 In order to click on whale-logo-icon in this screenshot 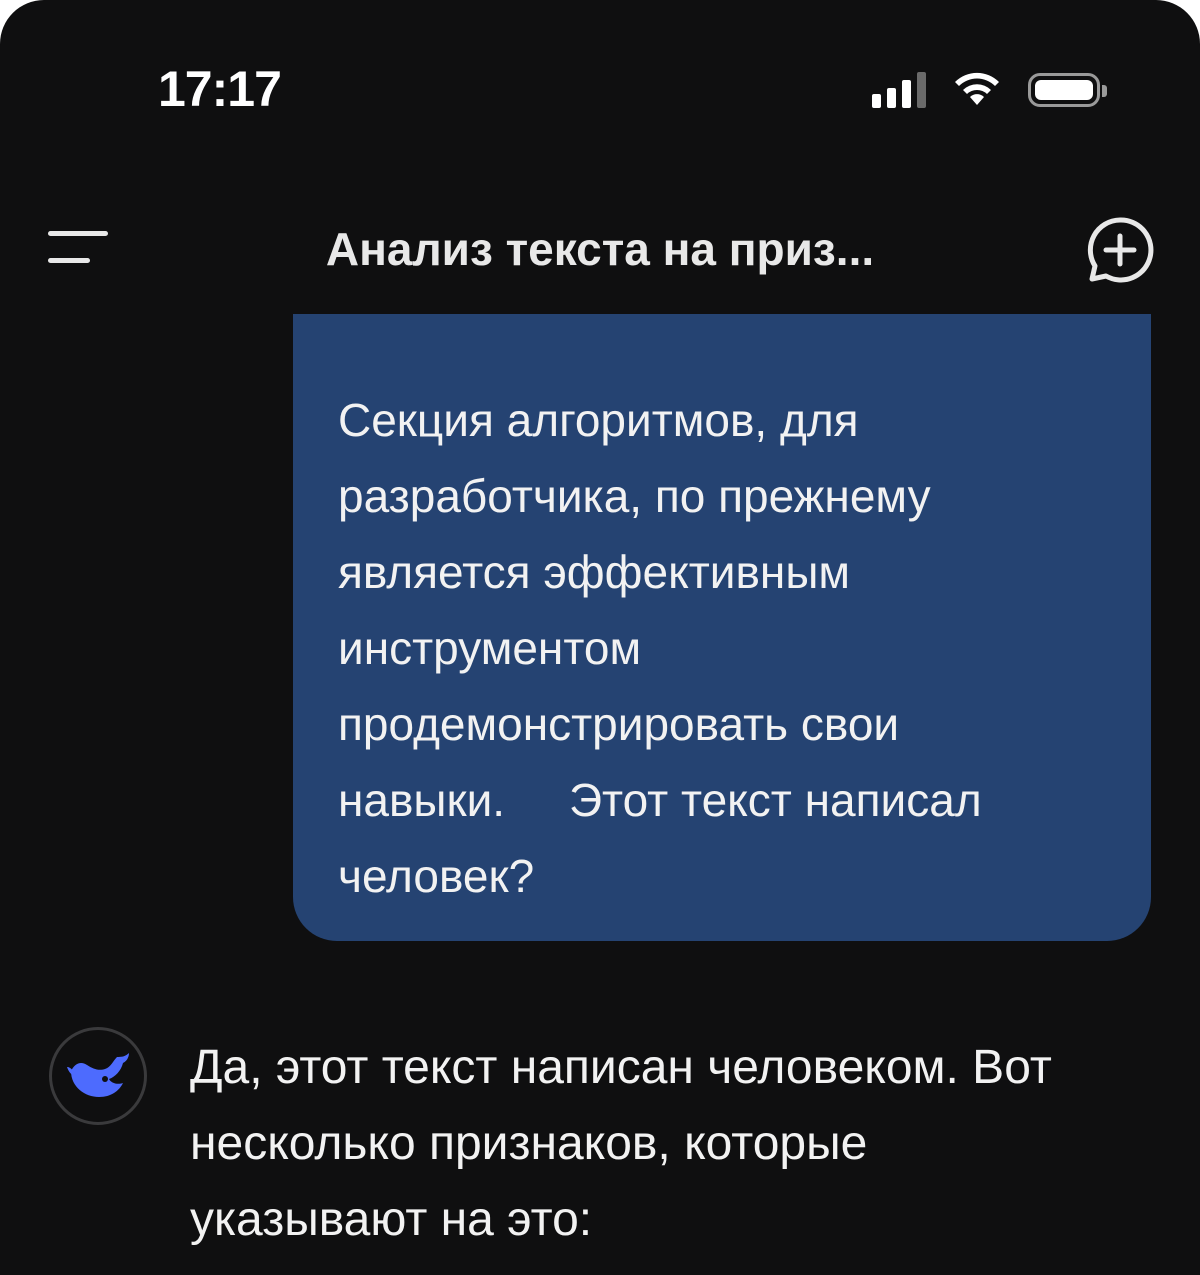, I will do `click(98, 1075)`.